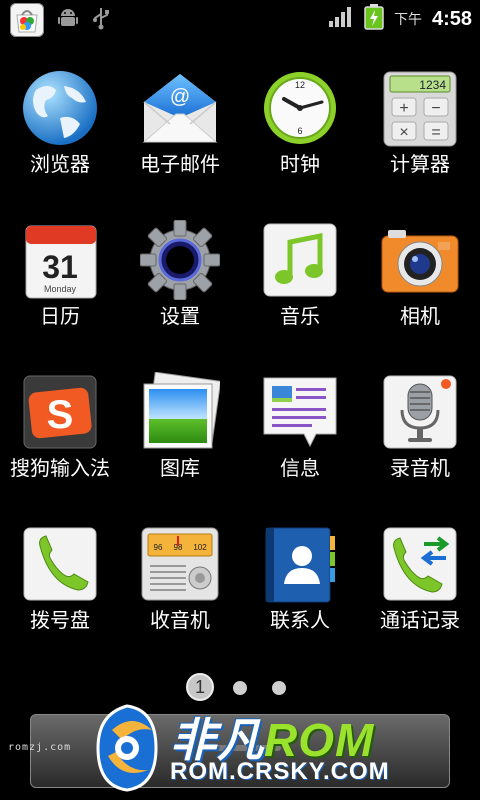  I want to click on app-radio: 96 98 102 收音机, so click(180, 591).